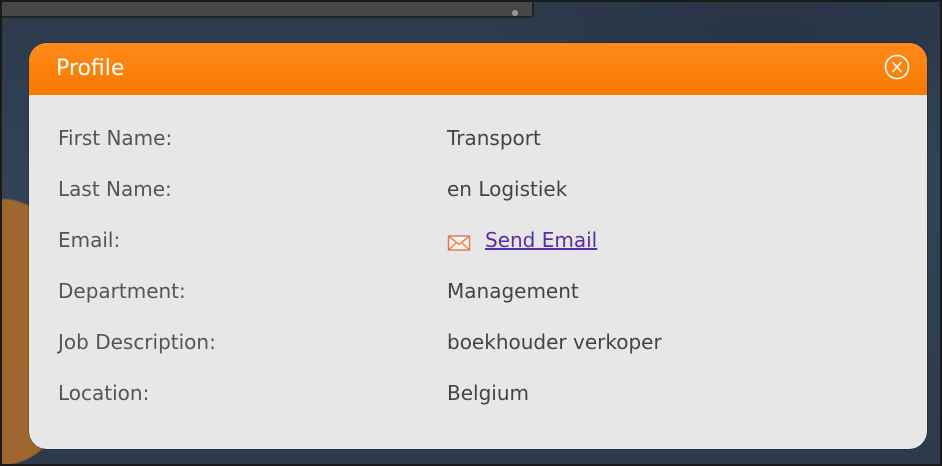  I want to click on field-row-first-name: First Name: Transport, so click(478, 150).